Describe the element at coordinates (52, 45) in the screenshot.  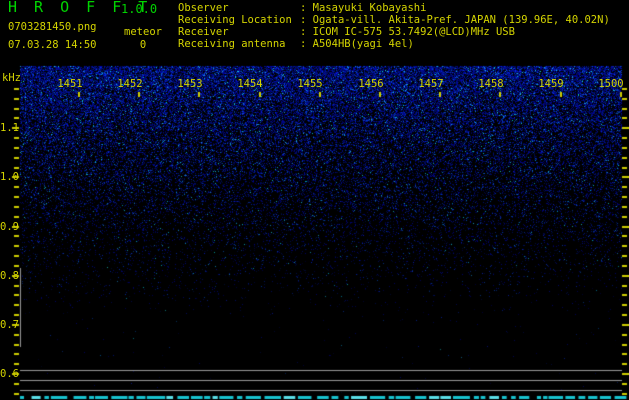
I see `capture-timestamp: 07.03.28 14:50` at that location.